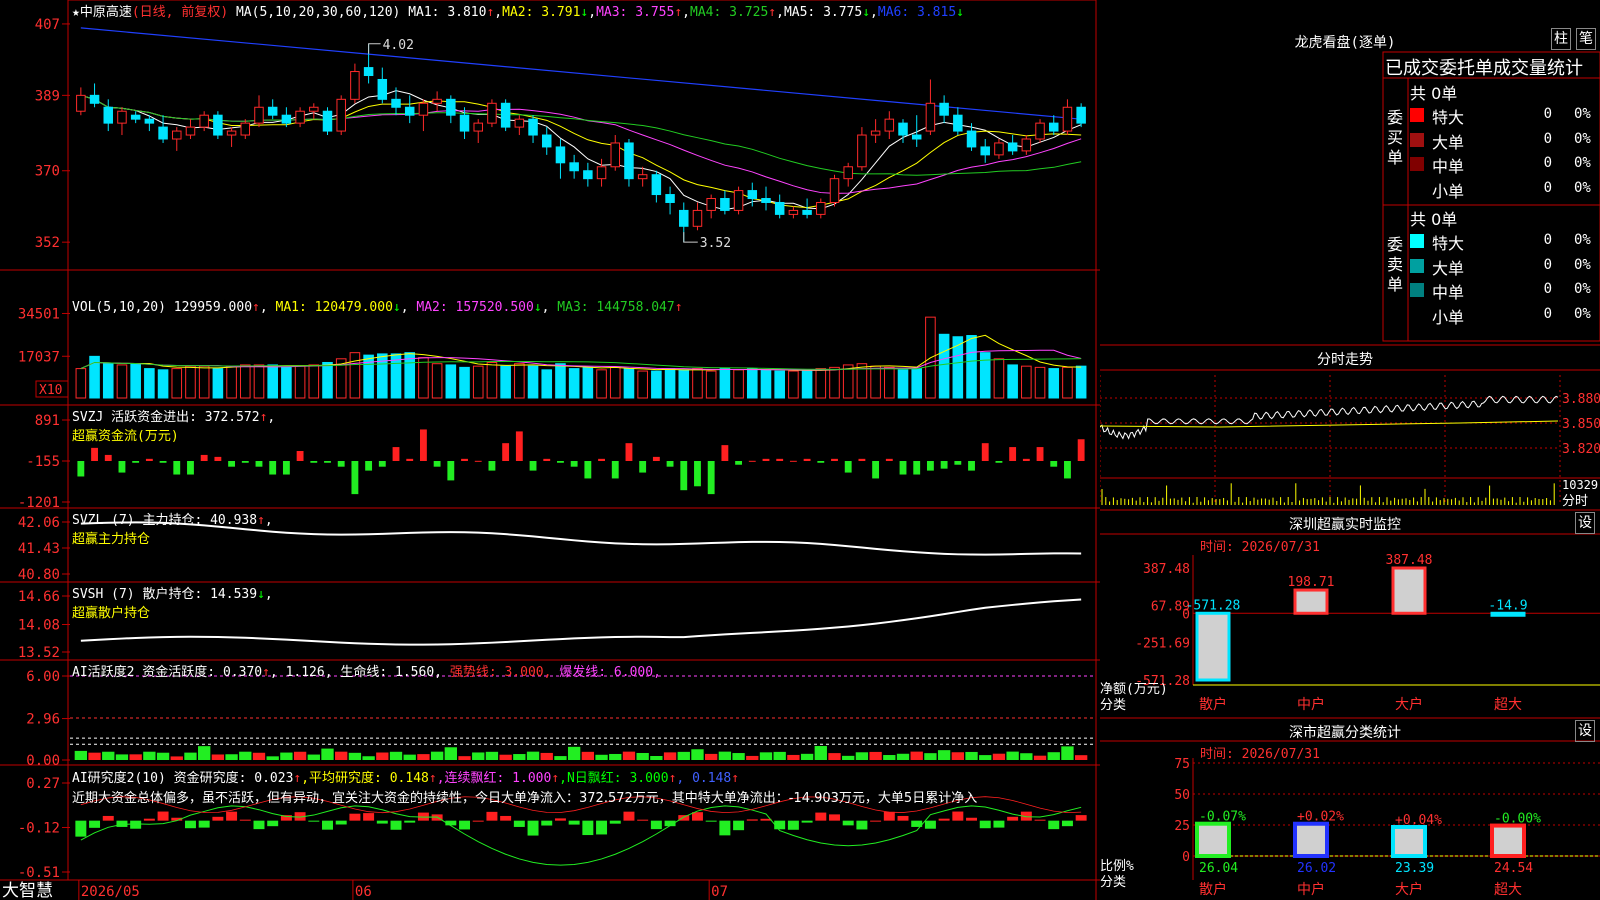  I want to click on ma-value-3: MA3: 3.755, so click(635, 12).